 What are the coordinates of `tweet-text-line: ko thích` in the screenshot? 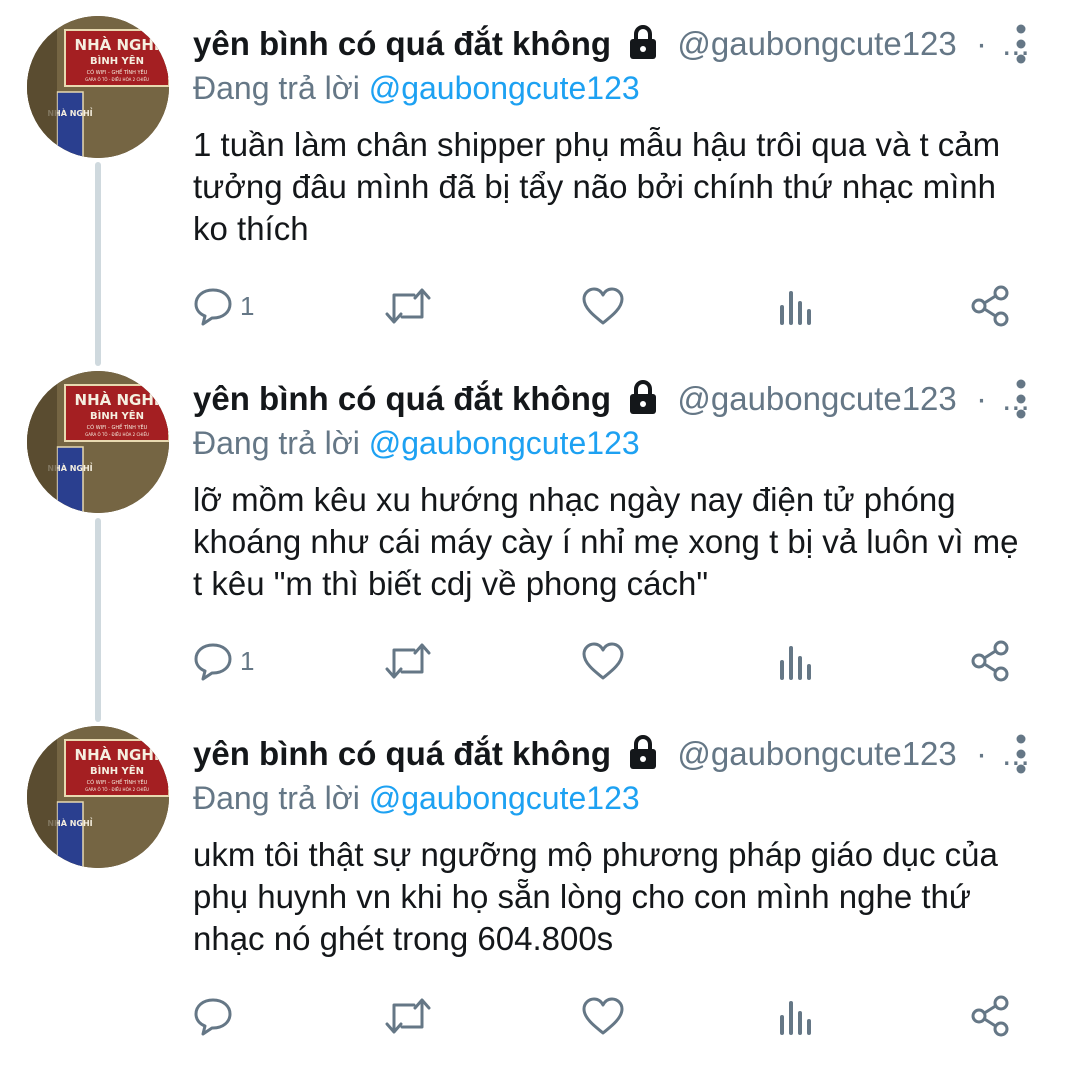 It's located at (251, 228).